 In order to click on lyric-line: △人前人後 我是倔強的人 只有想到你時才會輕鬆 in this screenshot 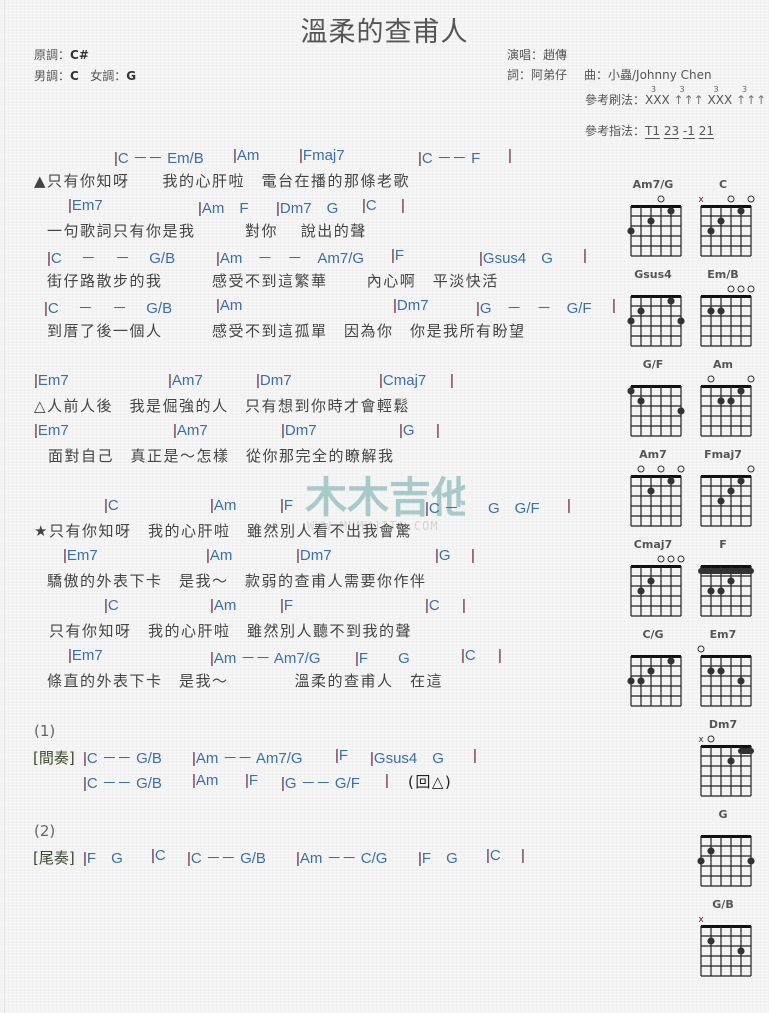, I will do `click(222, 406)`.